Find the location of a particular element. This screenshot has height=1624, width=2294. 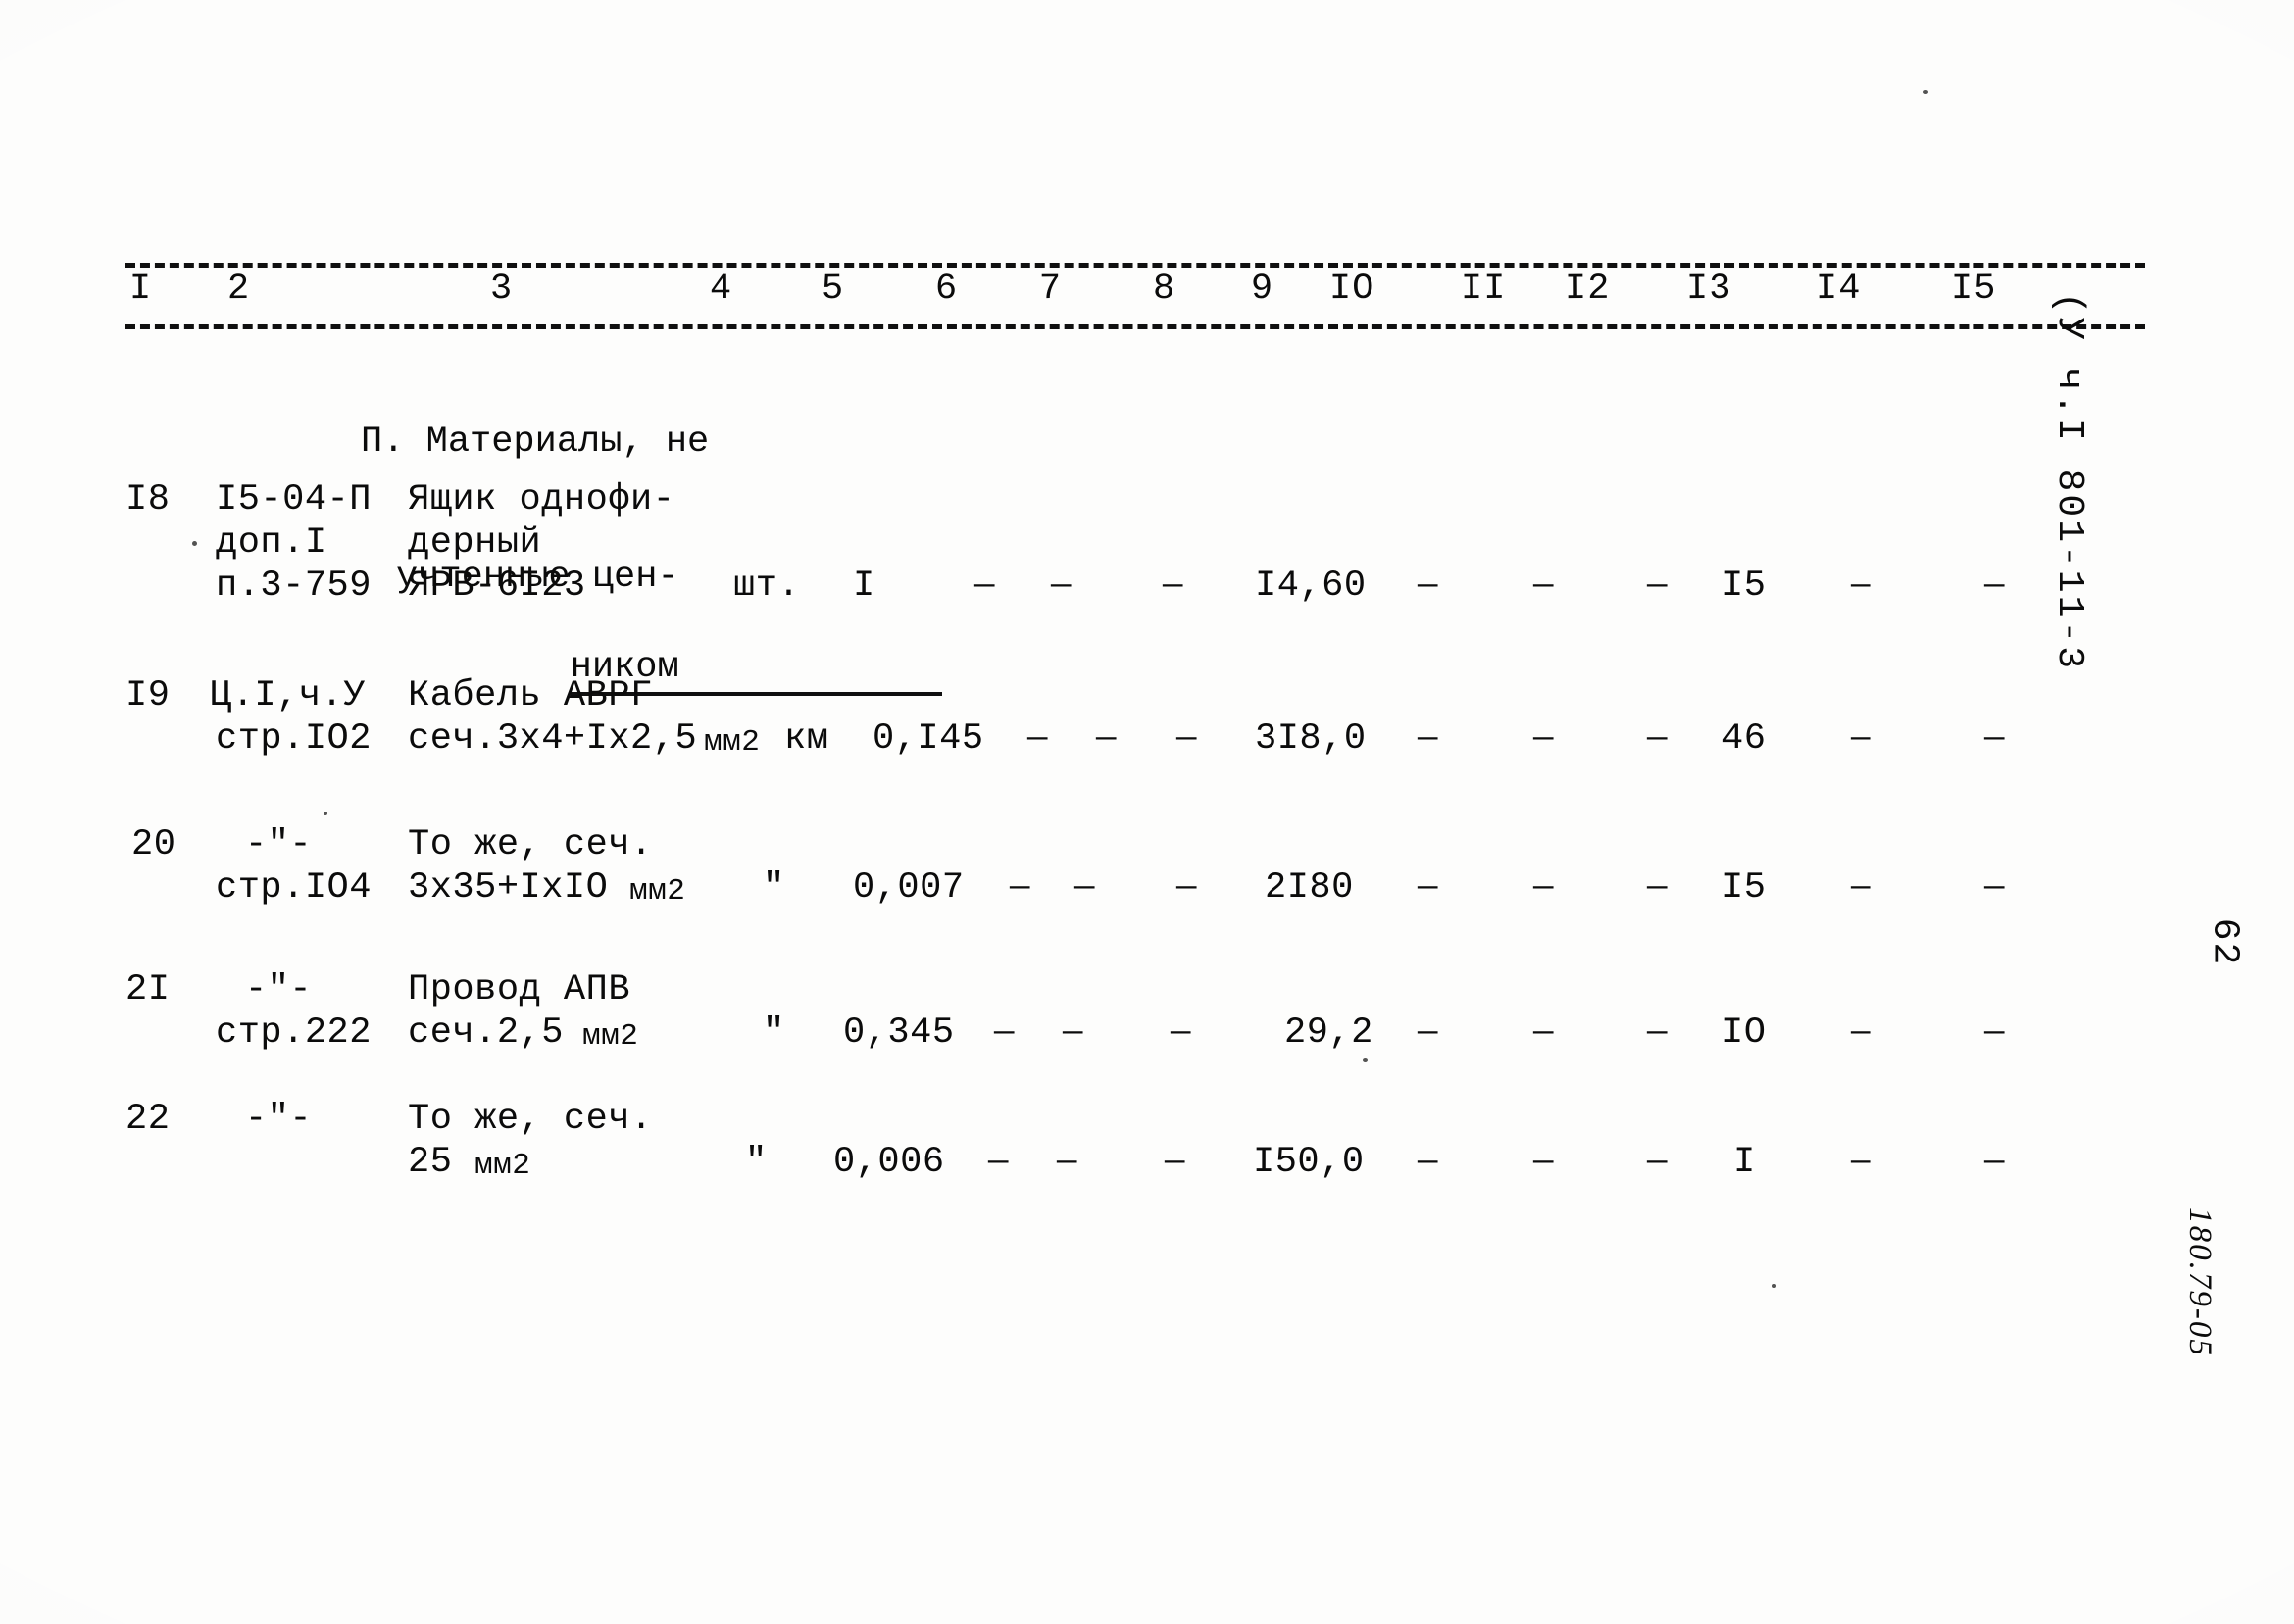

row-unit: км is located at coordinates (806, 739).